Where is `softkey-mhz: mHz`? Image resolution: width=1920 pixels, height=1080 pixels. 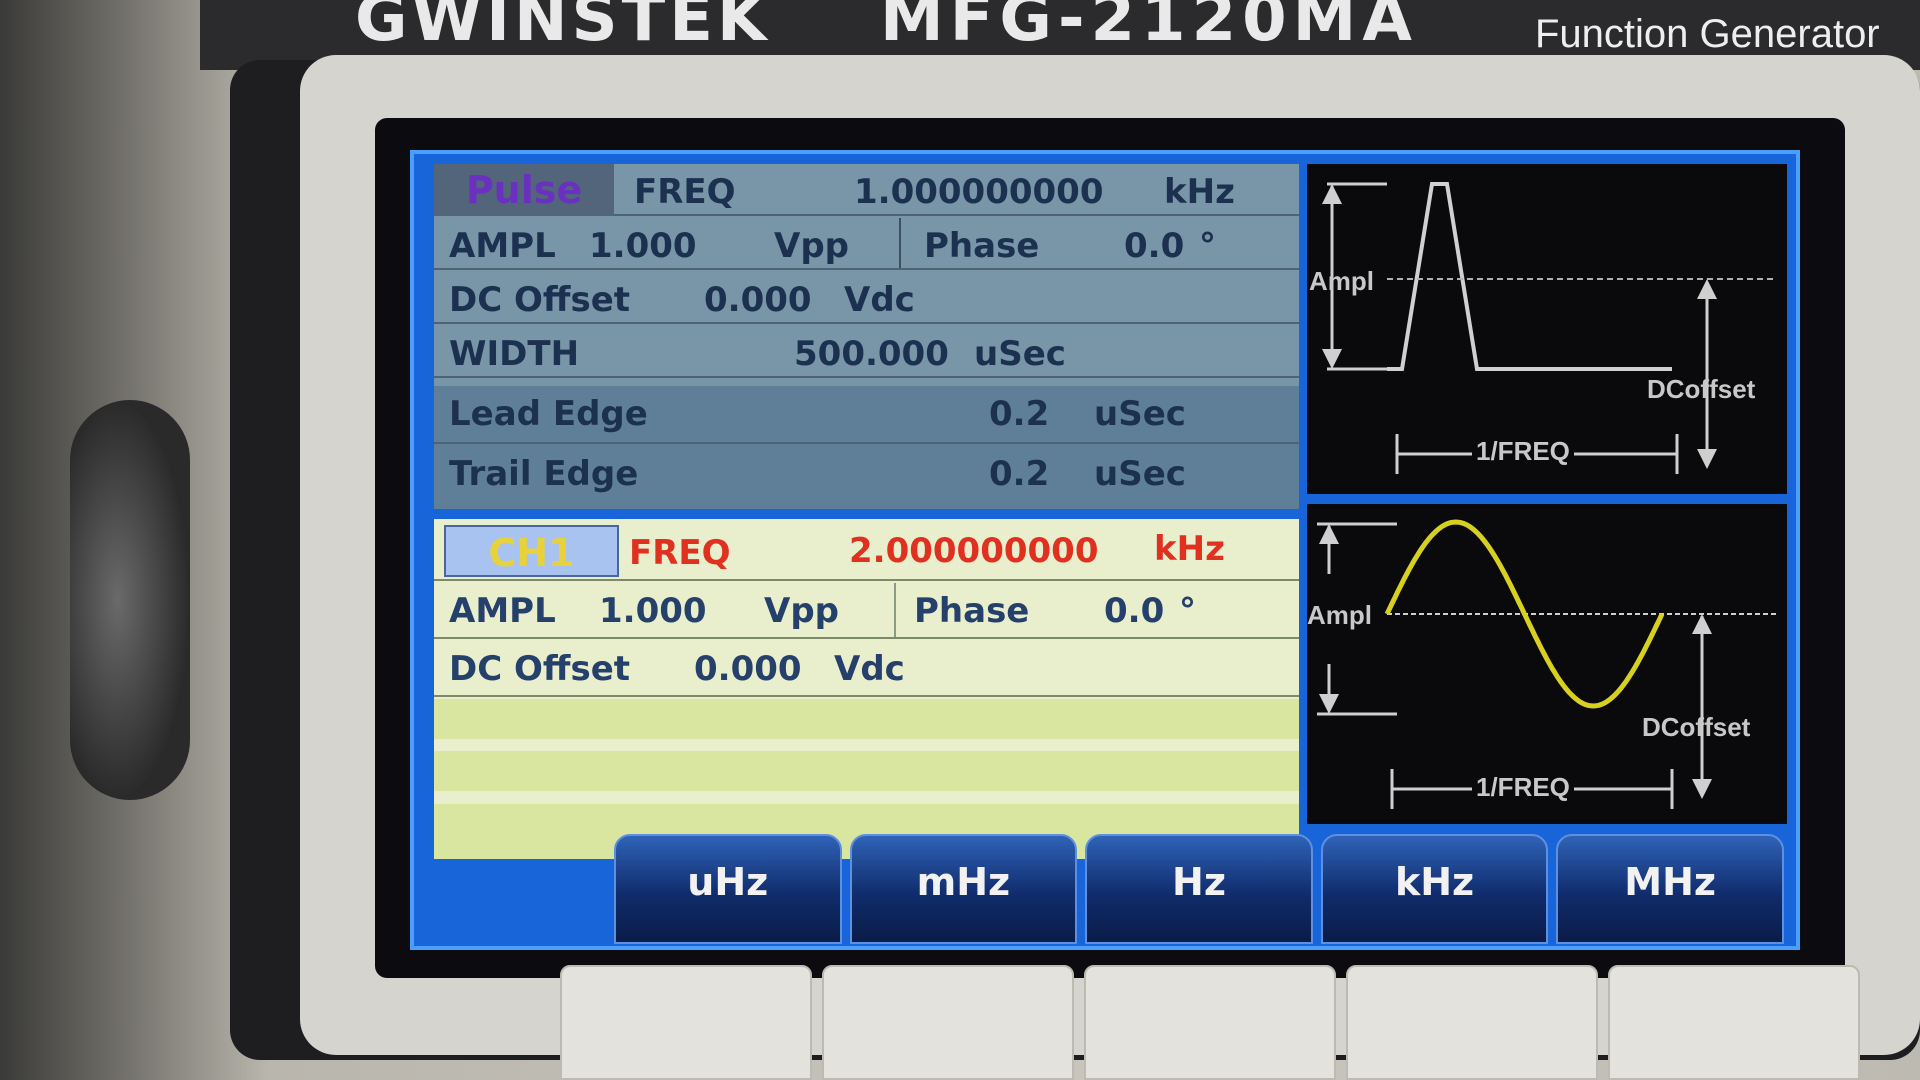
softkey-mhz: mHz is located at coordinates (963, 889).